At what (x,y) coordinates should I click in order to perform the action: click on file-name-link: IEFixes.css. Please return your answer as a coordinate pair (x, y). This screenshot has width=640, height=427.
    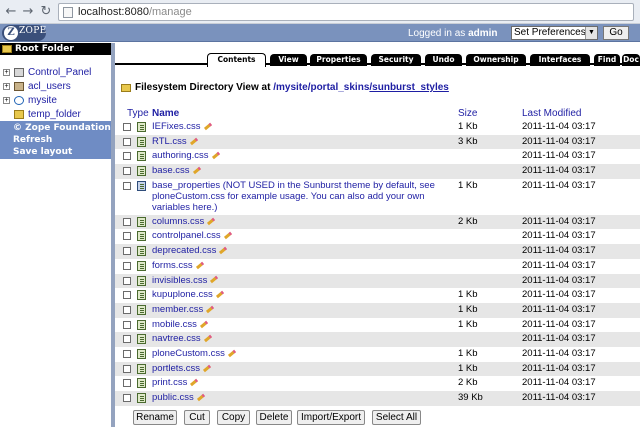
    Looking at the image, I should click on (182, 127).